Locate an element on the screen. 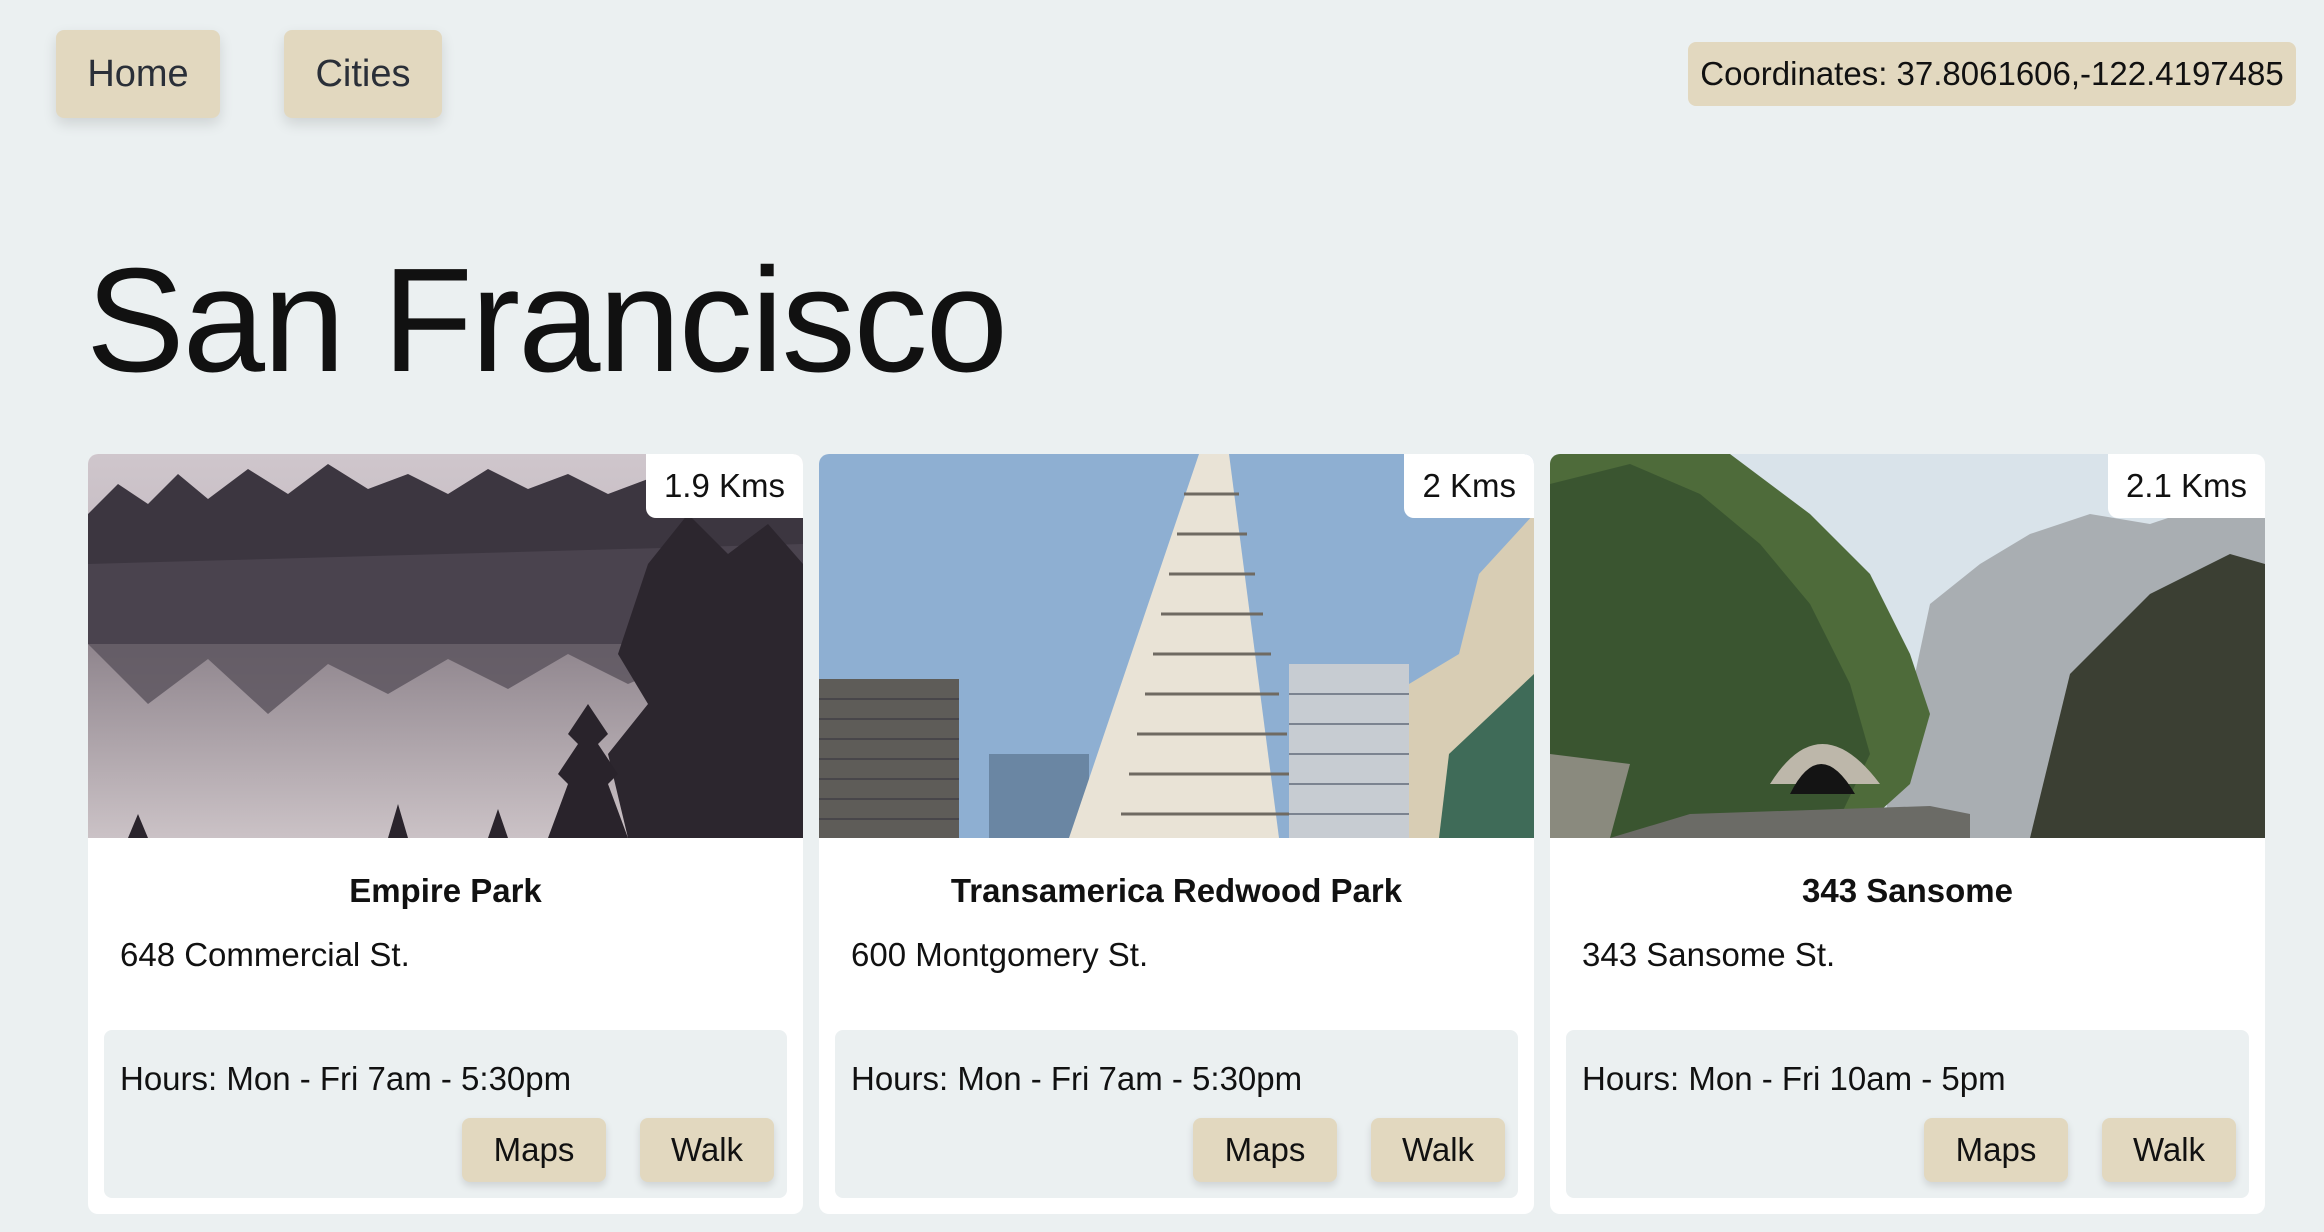  place-address: 343 Sansome St. is located at coordinates (1709, 954).